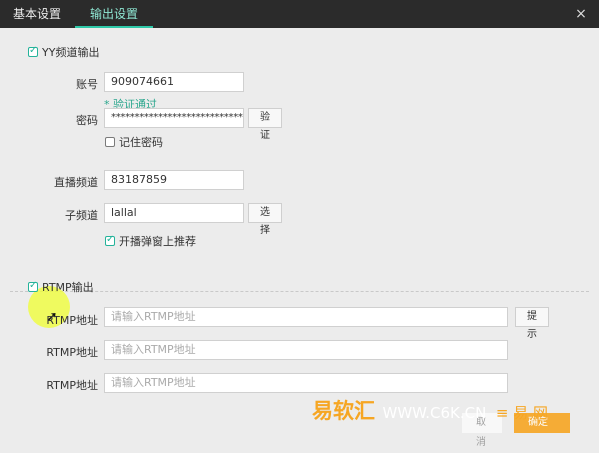  Describe the element at coordinates (174, 180) in the screenshot. I see `live-channel-field: 83187859` at that location.